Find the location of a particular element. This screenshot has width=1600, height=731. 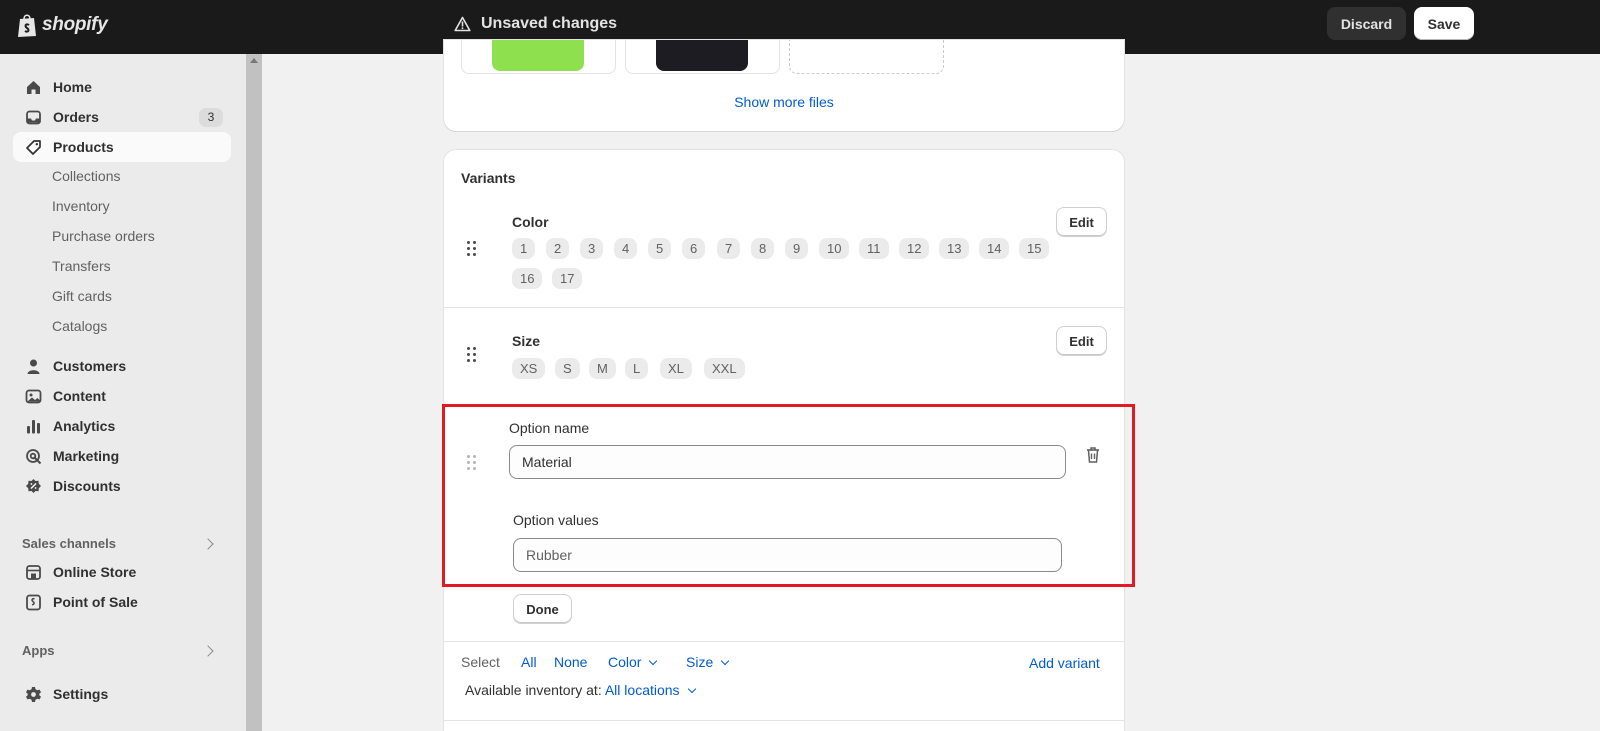

image-icon is located at coordinates (33, 396).